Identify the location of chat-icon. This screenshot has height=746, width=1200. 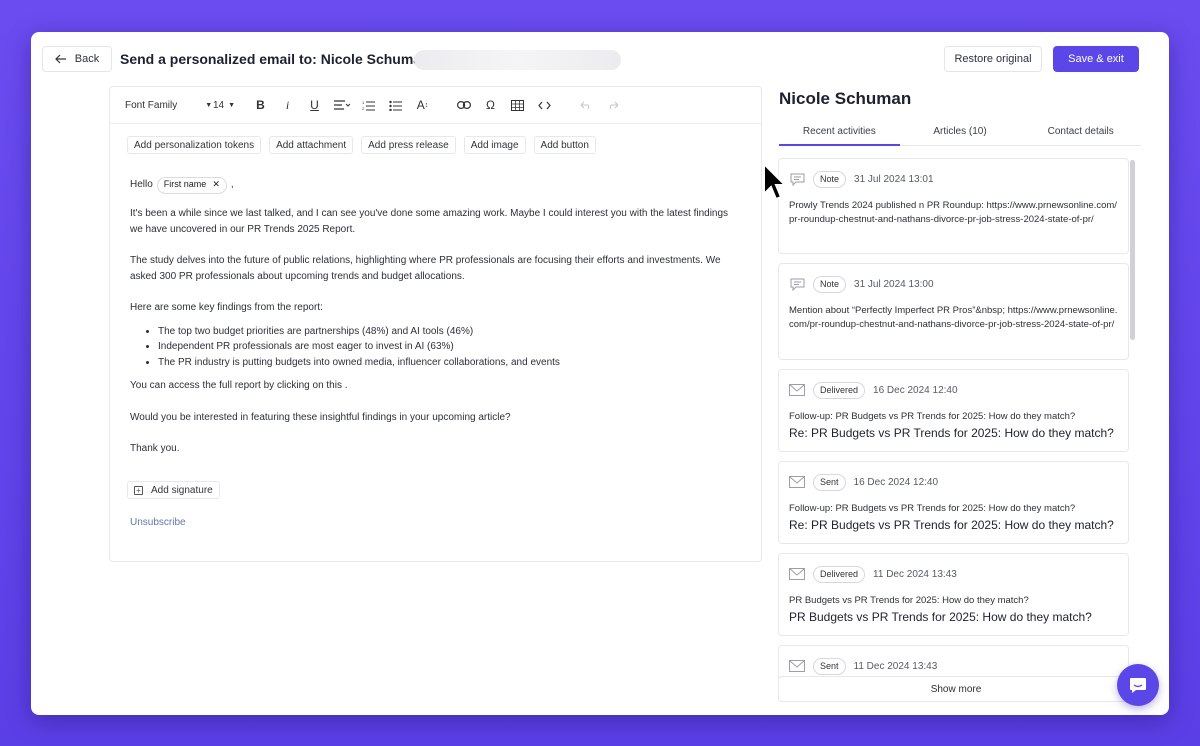
(1138, 685).